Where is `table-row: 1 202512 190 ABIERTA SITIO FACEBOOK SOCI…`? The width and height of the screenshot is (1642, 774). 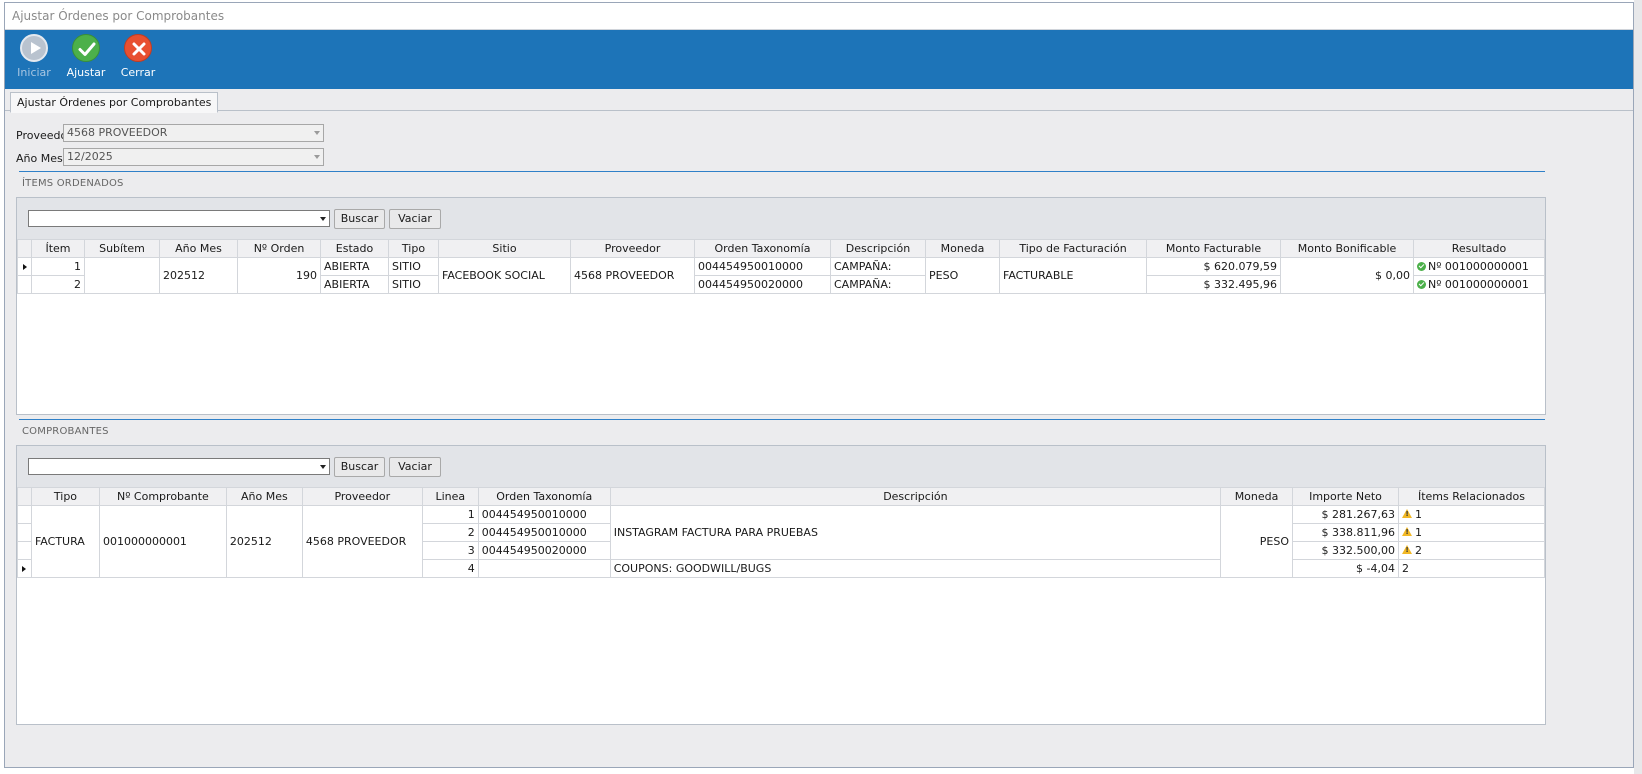
table-row: 1 202512 190 ABIERTA SITIO FACEBOOK SOCI… is located at coordinates (781, 275).